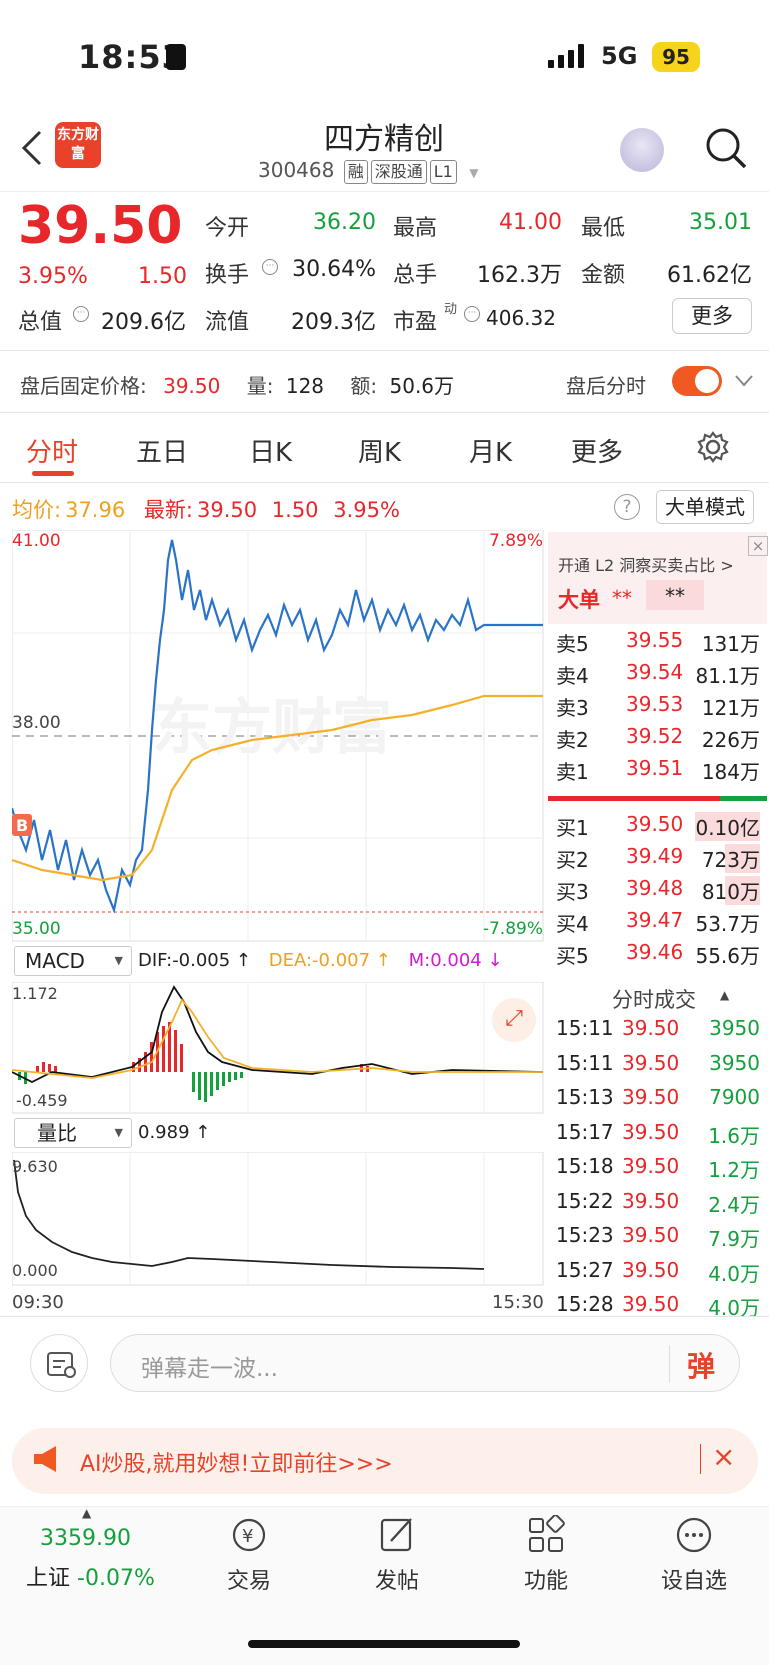  What do you see at coordinates (585, 1166) in the screenshot?
I see `trade-time: 15:18` at bounding box center [585, 1166].